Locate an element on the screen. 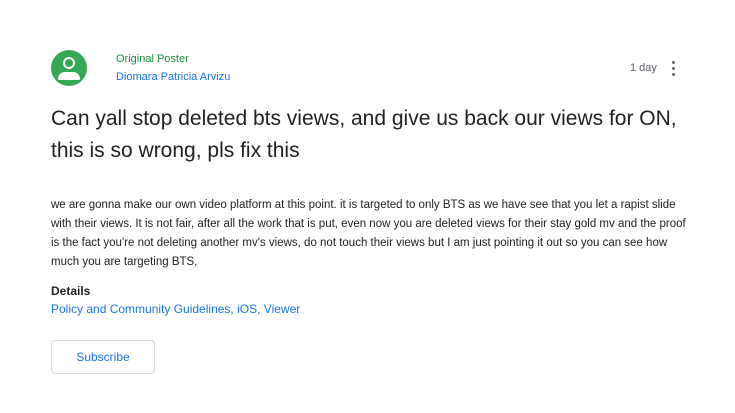 Image resolution: width=735 pixels, height=413 pixels. post-timestamp: 1 day is located at coordinates (643, 68).